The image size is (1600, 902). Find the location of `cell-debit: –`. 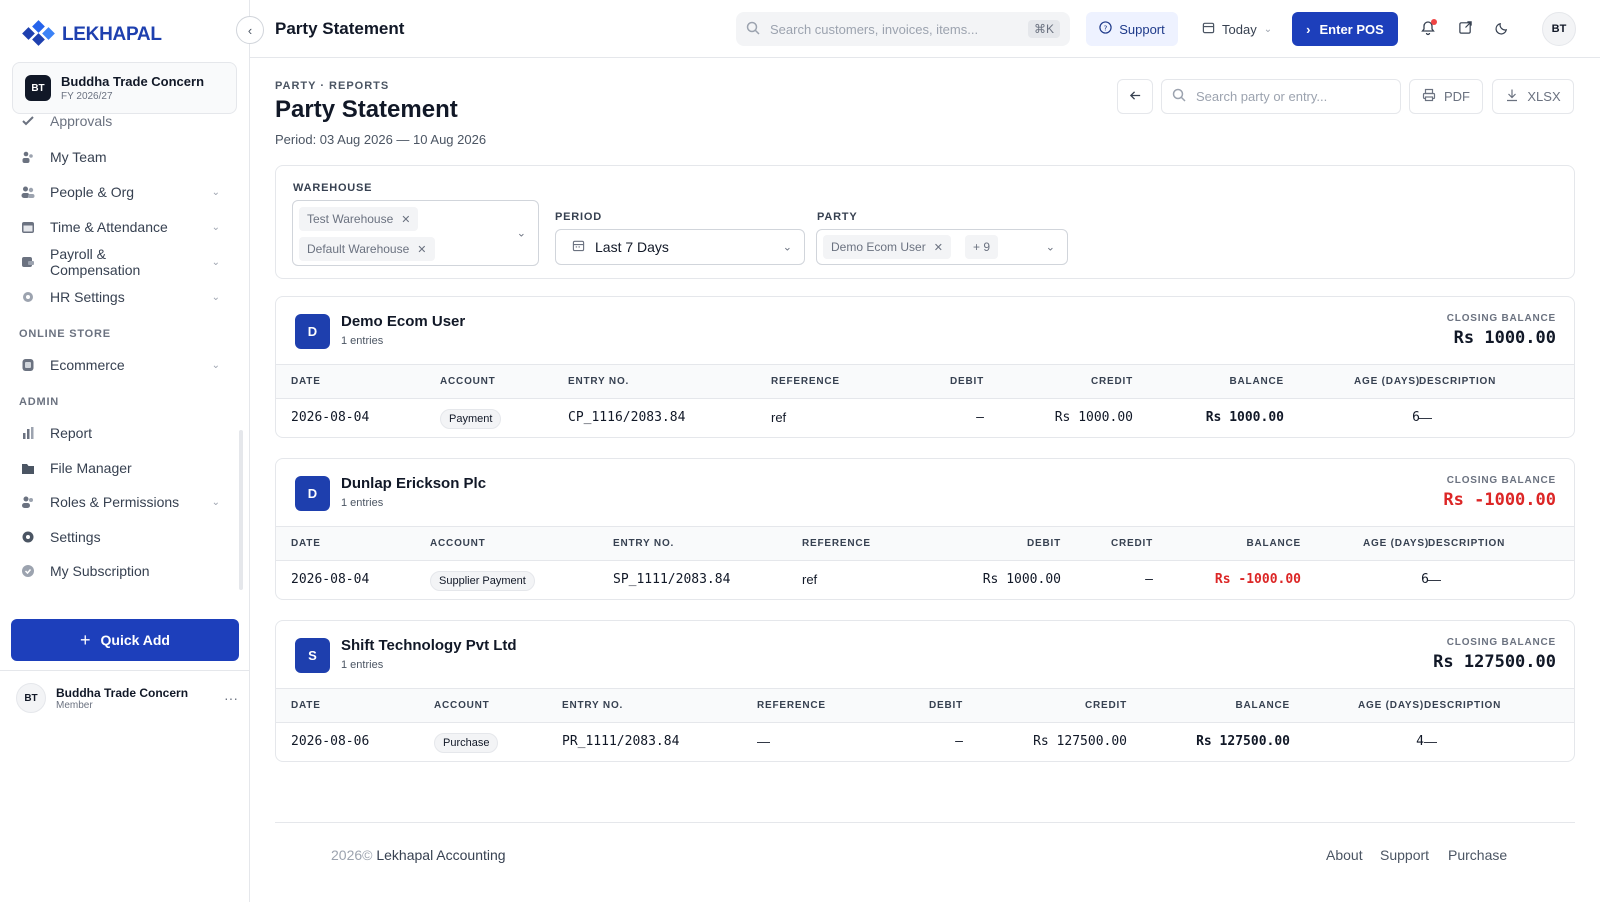

cell-debit: – is located at coordinates (959, 741).